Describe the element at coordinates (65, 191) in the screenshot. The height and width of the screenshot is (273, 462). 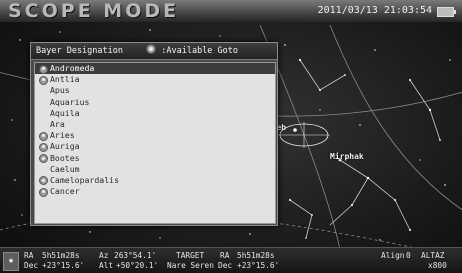
I see `list-item-label: Cancer` at that location.